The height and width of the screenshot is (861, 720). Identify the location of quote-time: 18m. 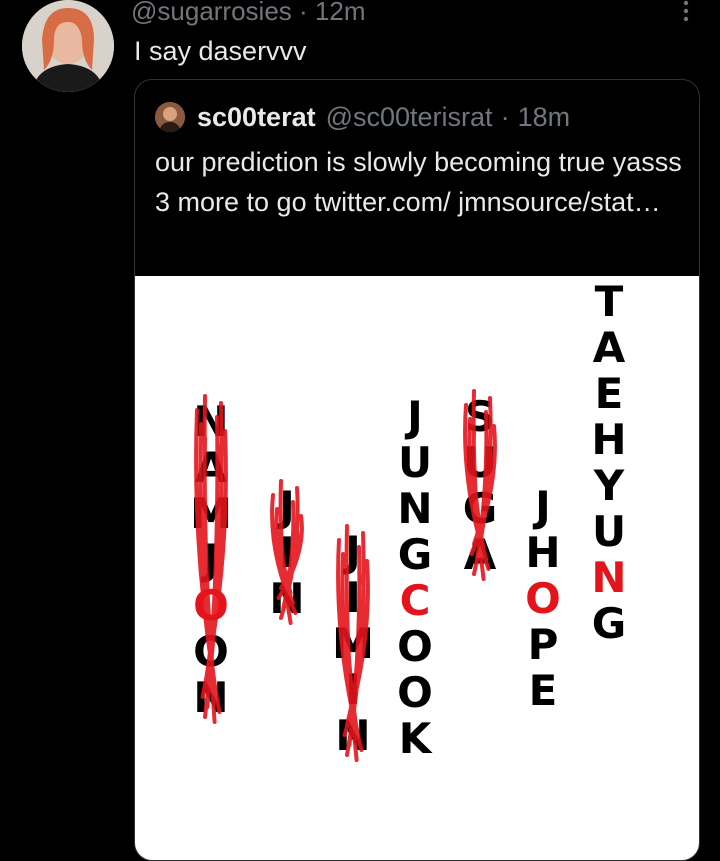
(544, 117).